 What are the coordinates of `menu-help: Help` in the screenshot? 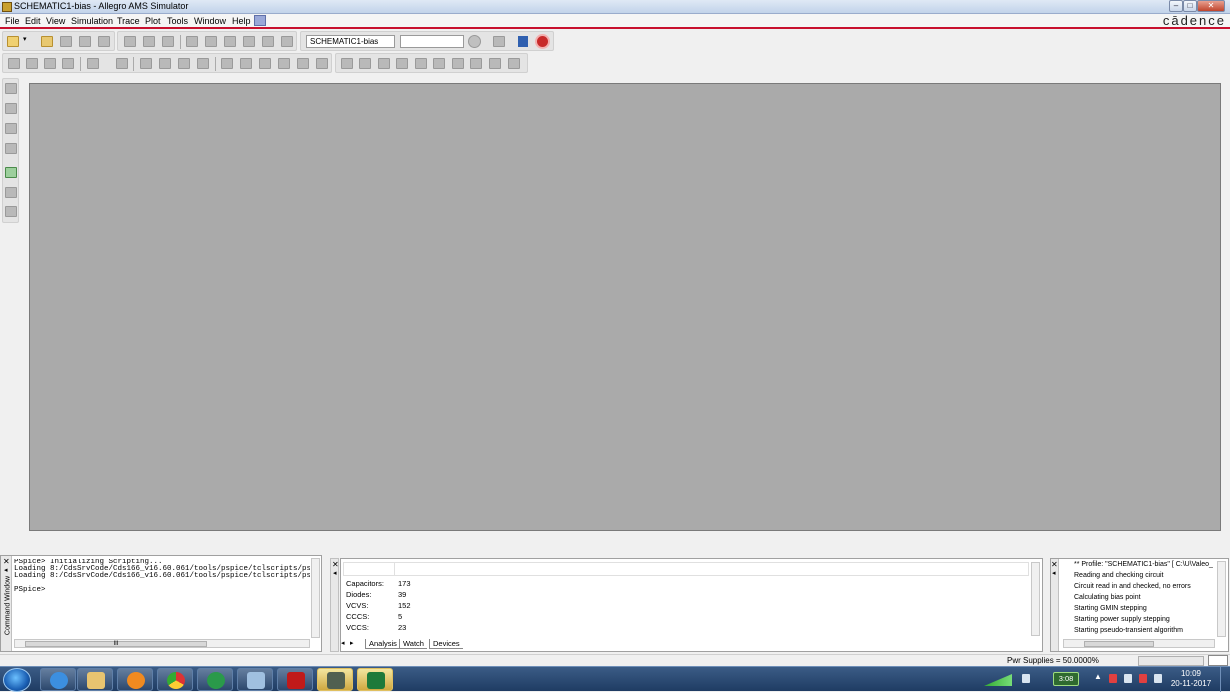 It's located at (241, 21).